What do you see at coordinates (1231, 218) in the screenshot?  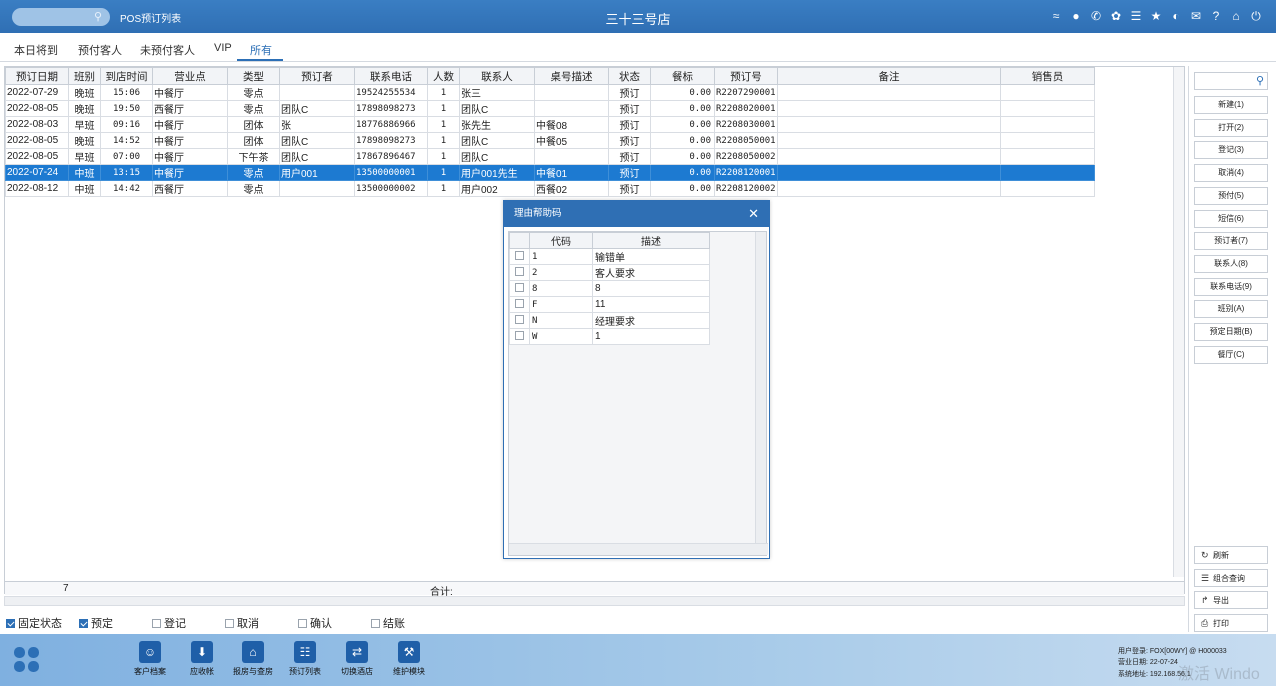 I see `sidebar-button: 短信(6)` at bounding box center [1231, 218].